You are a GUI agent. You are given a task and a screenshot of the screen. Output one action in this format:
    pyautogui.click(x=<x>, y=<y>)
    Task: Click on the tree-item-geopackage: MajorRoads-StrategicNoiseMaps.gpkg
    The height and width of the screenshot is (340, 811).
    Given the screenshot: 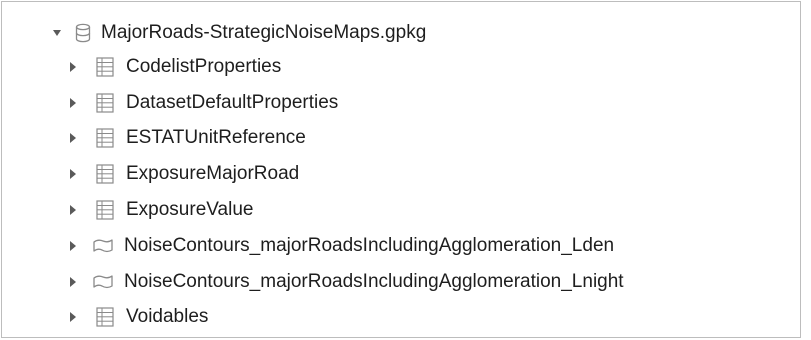 What is the action you would take?
    pyautogui.click(x=239, y=32)
    